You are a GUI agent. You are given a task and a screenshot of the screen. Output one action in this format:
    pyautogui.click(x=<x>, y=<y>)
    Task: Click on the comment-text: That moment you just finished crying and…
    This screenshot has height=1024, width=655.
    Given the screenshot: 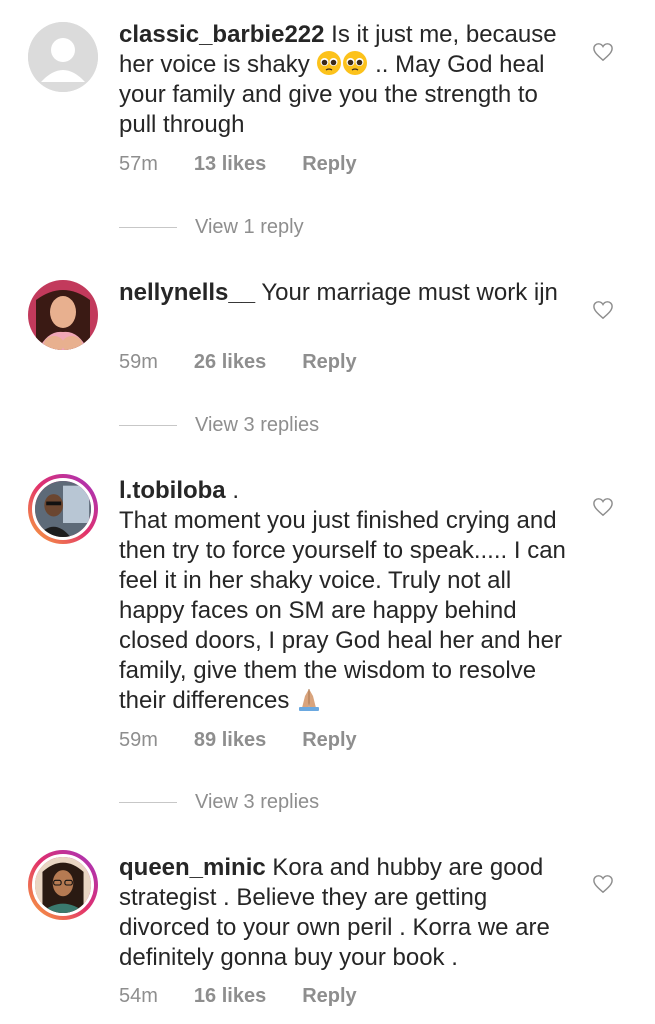 What is the action you would take?
    pyautogui.click(x=342, y=610)
    